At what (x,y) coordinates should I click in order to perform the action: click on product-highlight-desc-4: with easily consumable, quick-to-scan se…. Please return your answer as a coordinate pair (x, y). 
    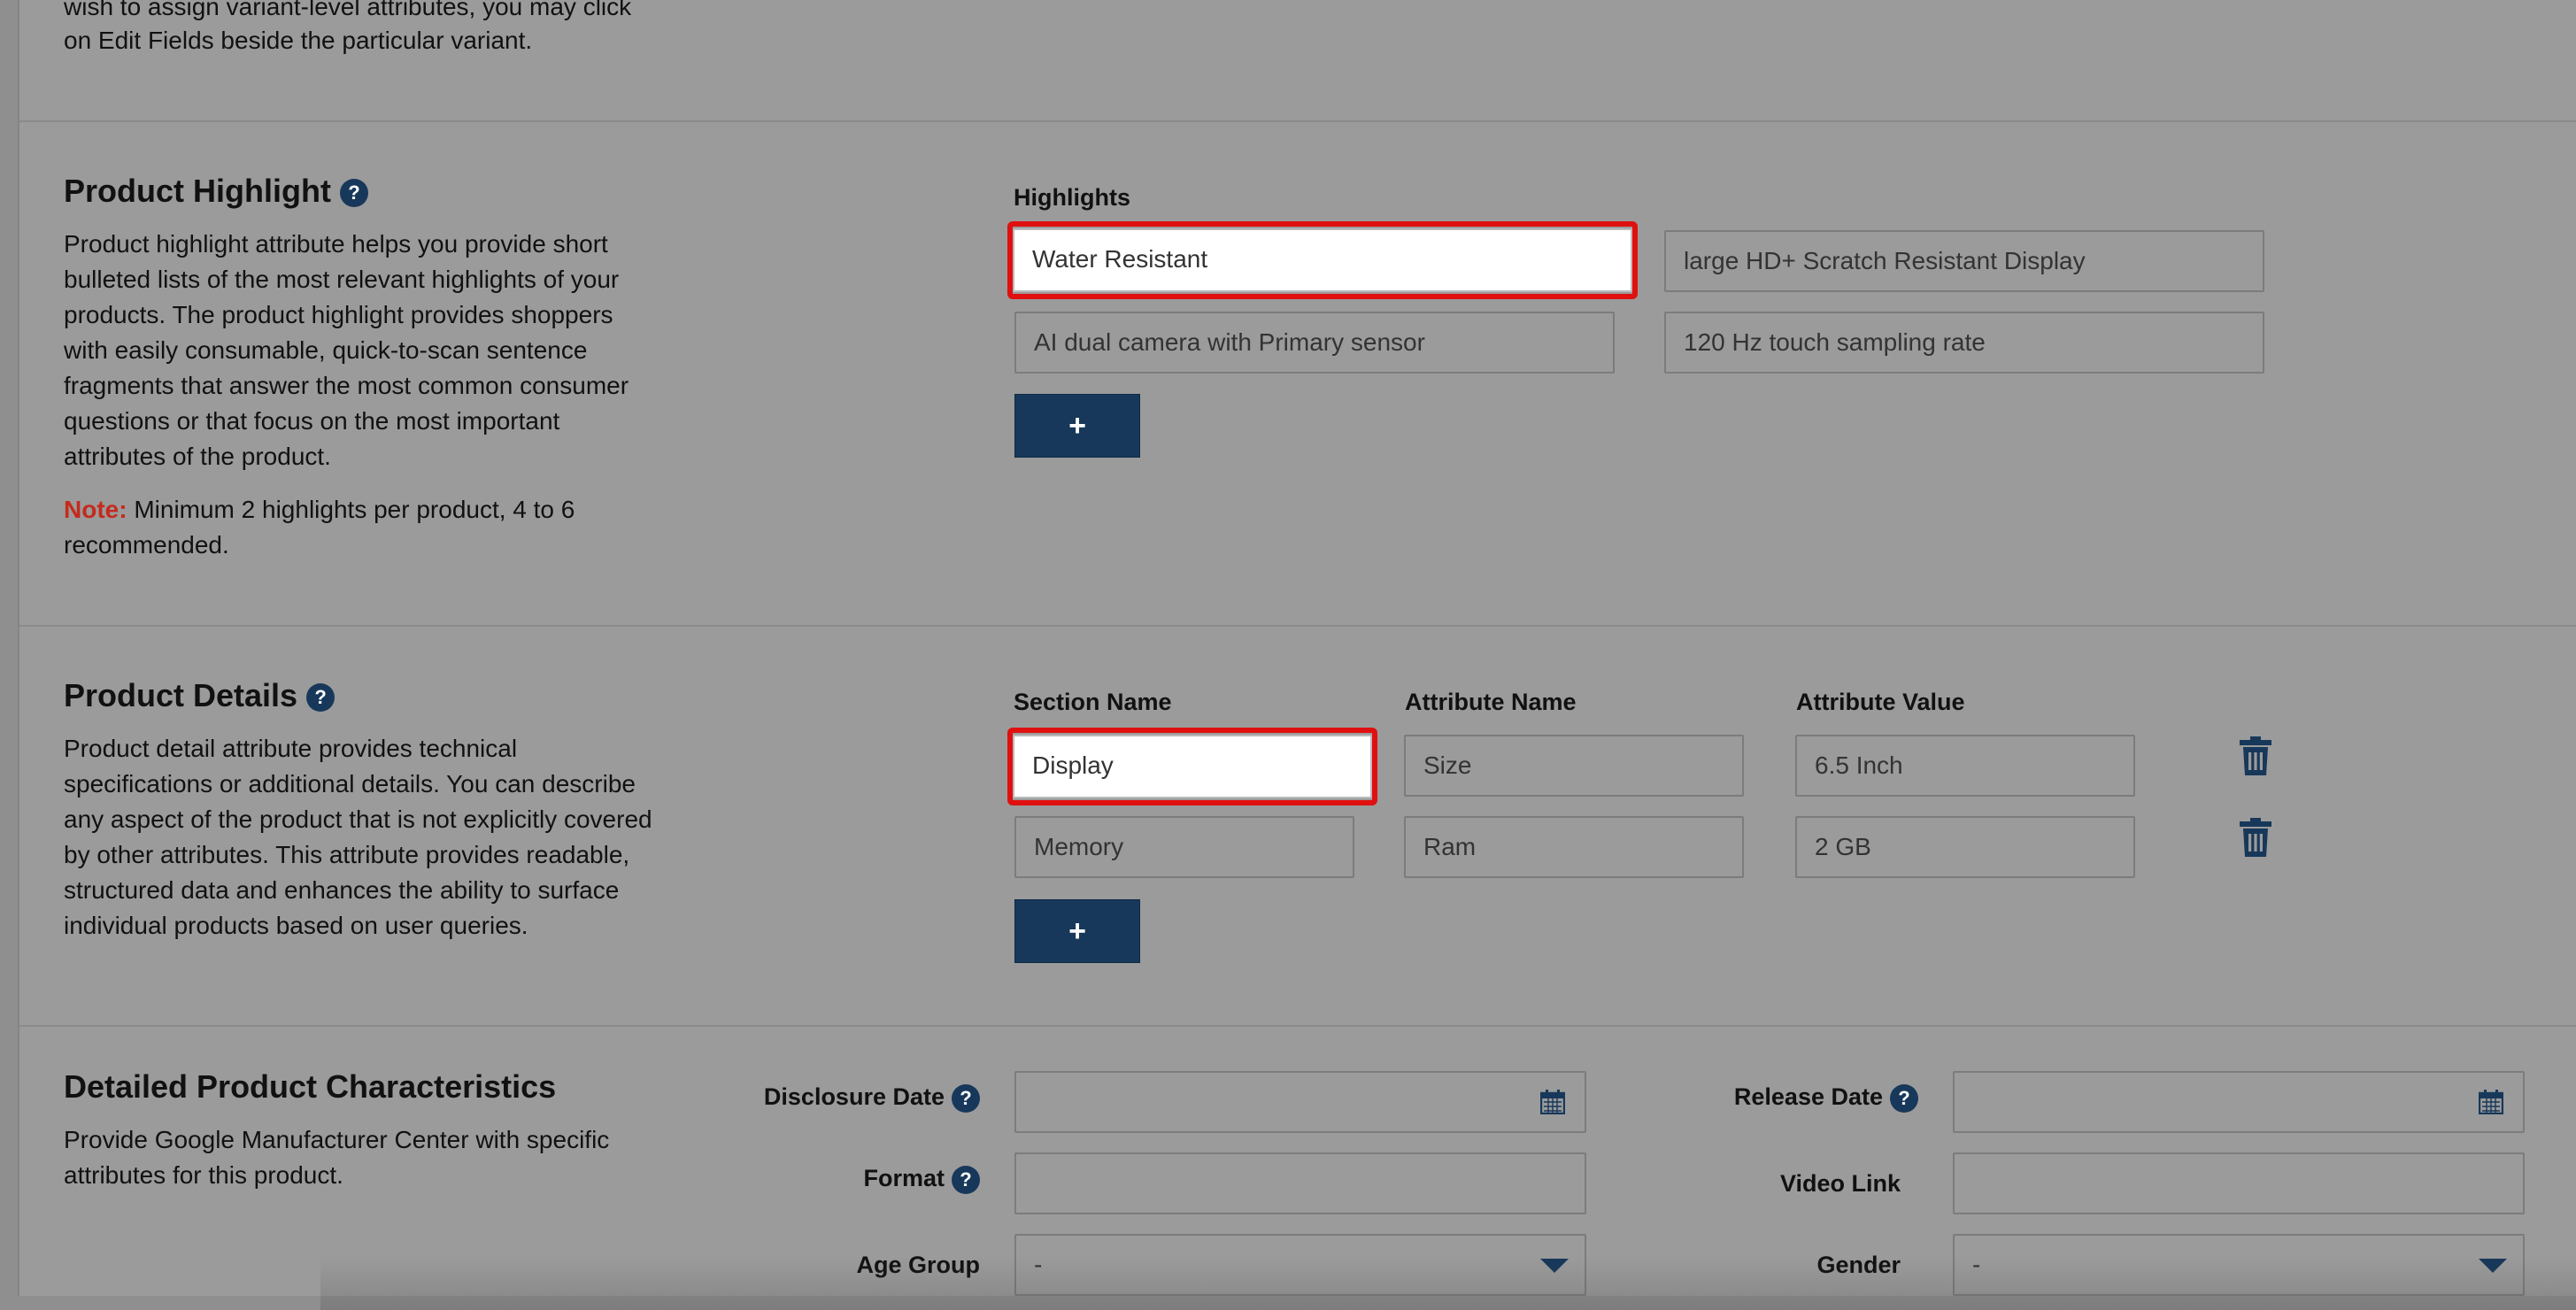
    Looking at the image, I should click on (326, 350).